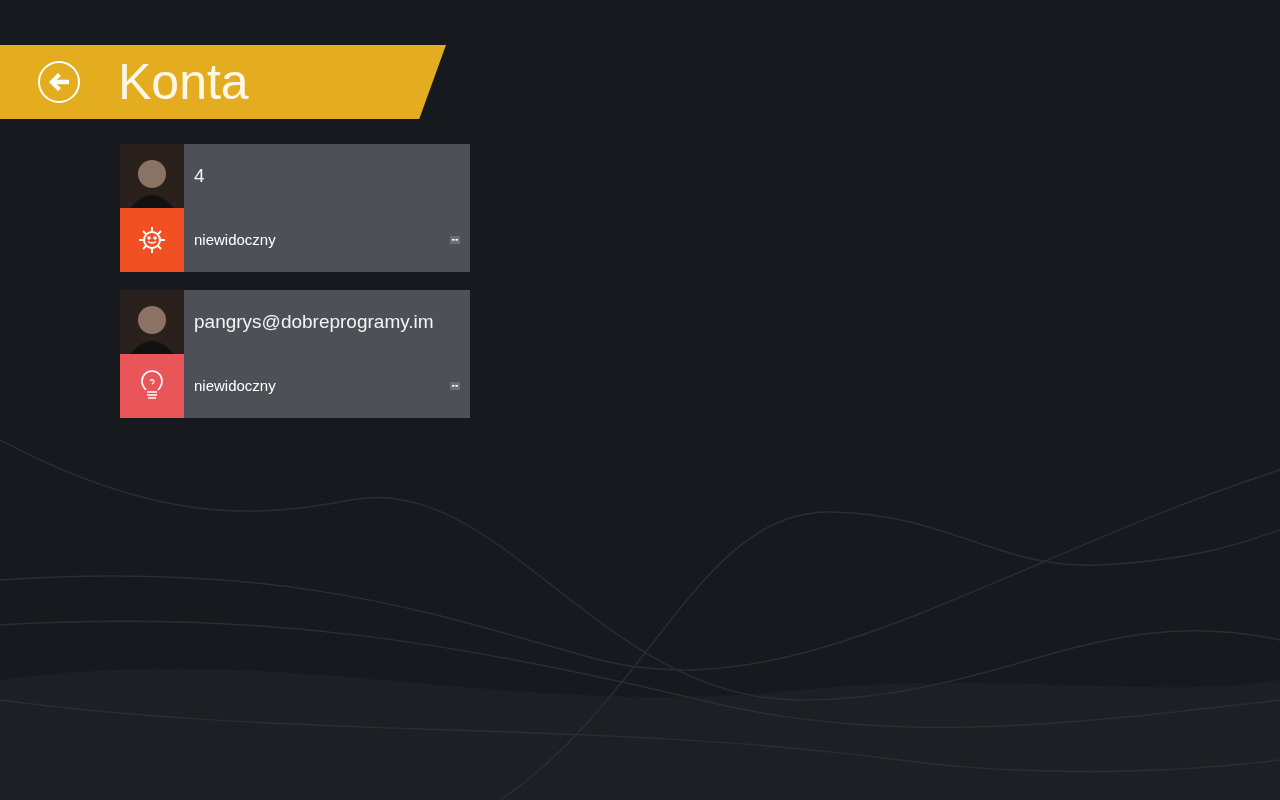  I want to click on left-arrow-icon, so click(59, 82).